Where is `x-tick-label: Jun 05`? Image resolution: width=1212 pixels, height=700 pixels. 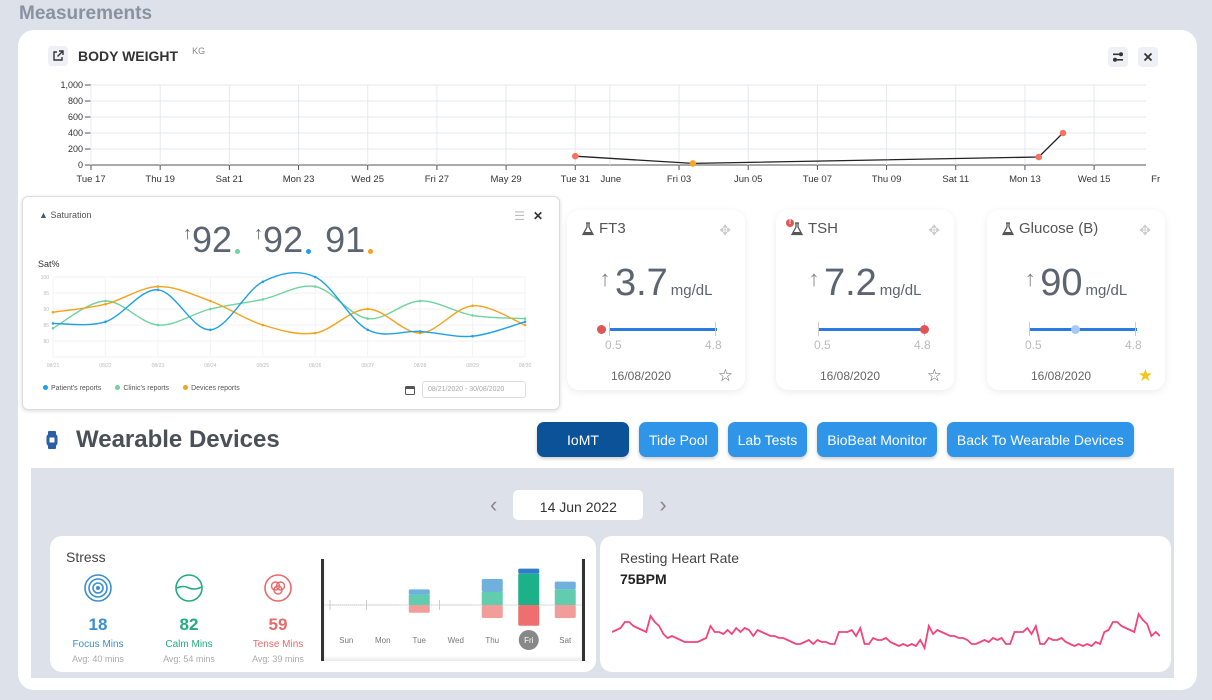
x-tick-label: Jun 05 is located at coordinates (748, 179).